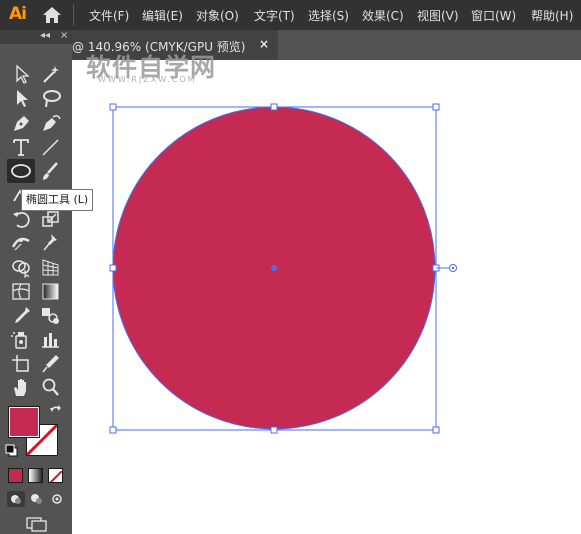  Describe the element at coordinates (24, 422) in the screenshot. I see `fill-color-swatch` at that location.